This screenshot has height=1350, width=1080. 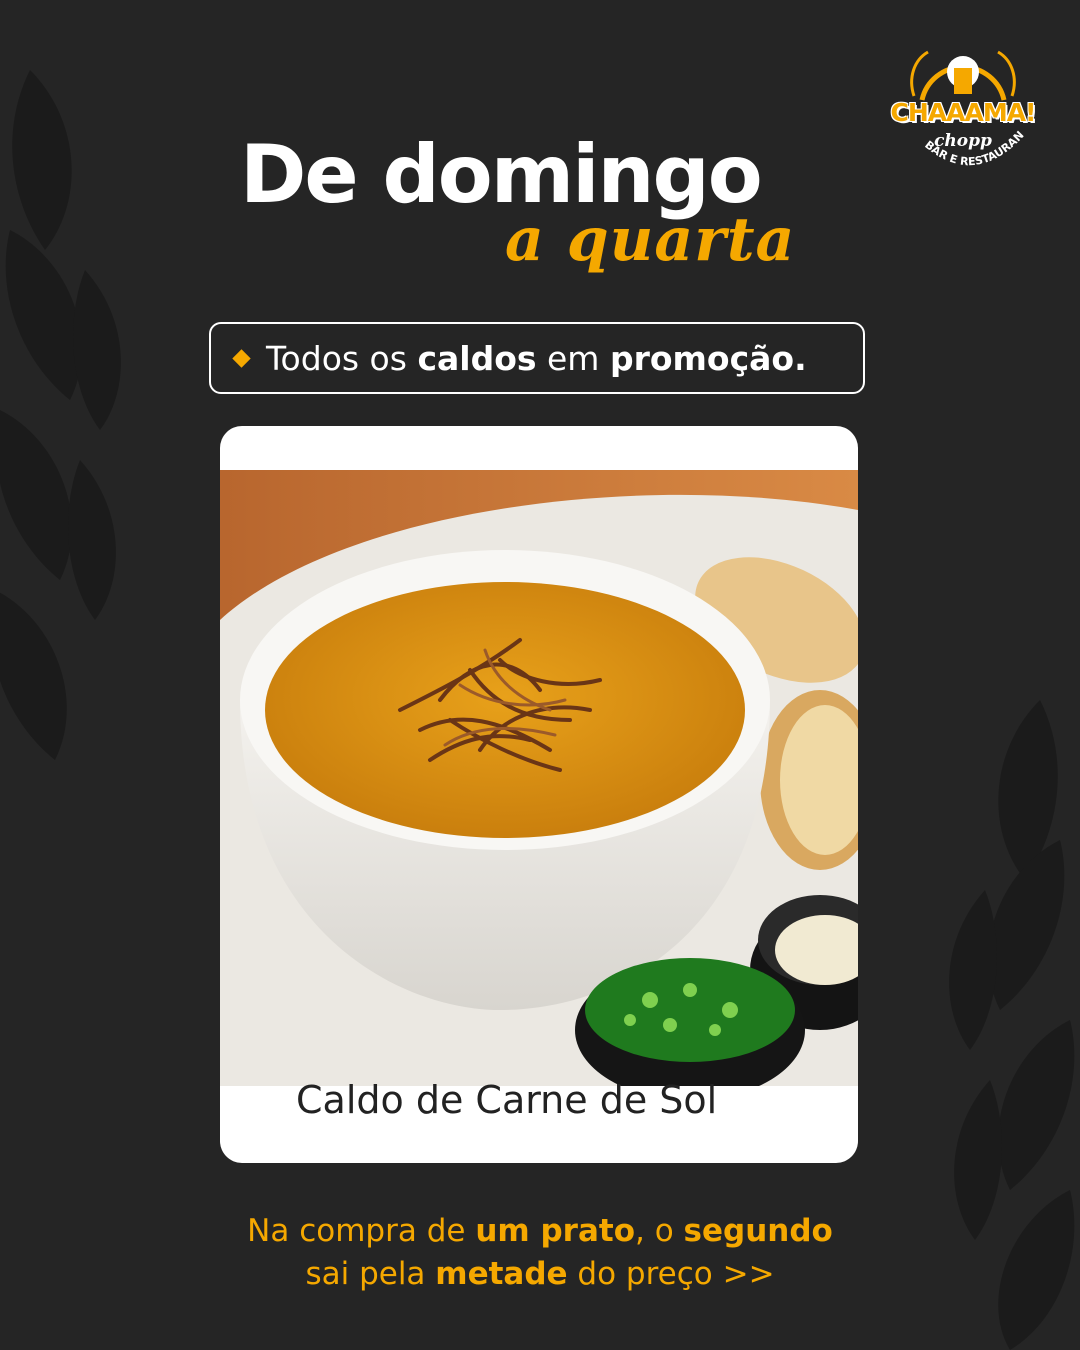 I want to click on offer-line-1-a: Na compra de, so click(x=361, y=1231).